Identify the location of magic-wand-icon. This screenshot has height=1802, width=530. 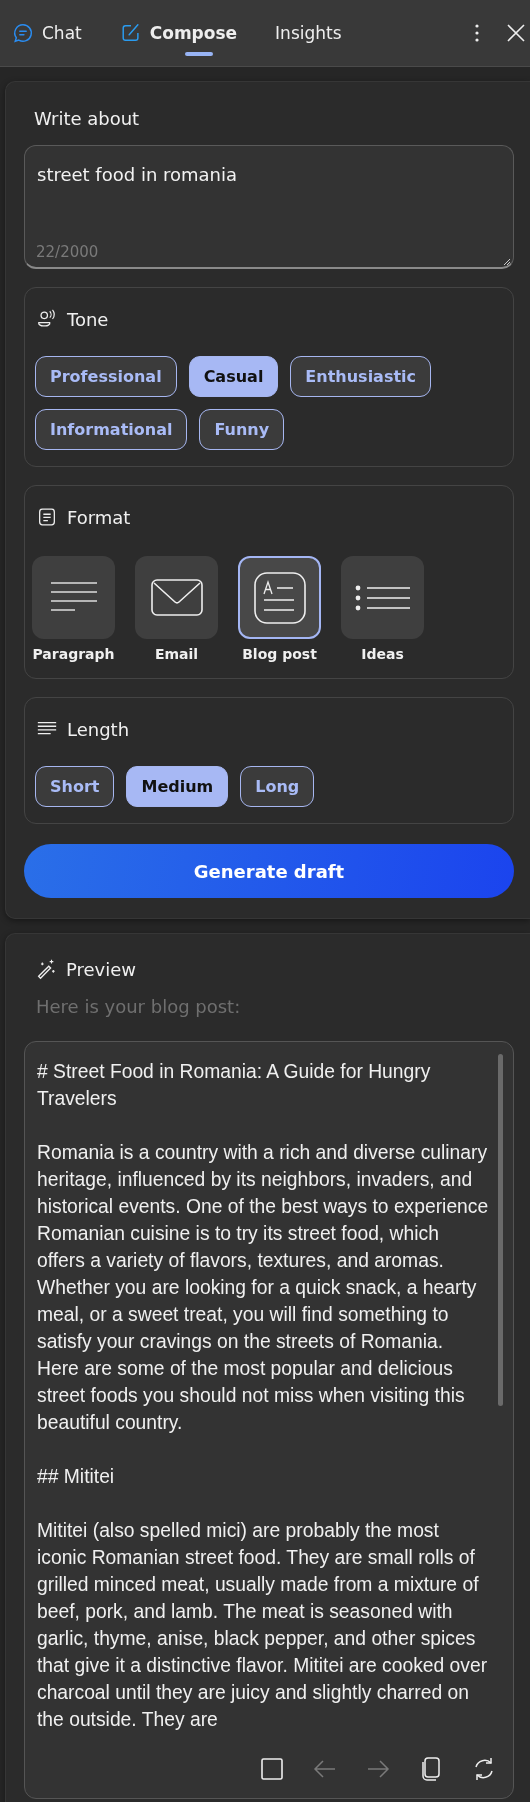
(46, 969).